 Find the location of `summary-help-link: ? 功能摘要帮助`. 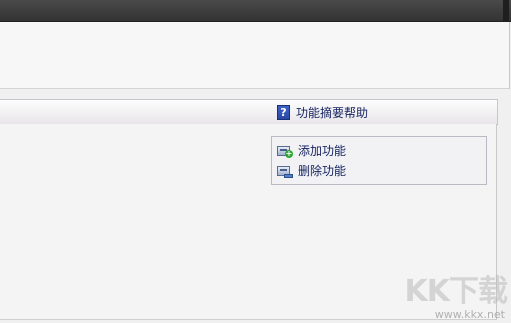

summary-help-link: ? 功能摘要帮助 is located at coordinates (322, 112).